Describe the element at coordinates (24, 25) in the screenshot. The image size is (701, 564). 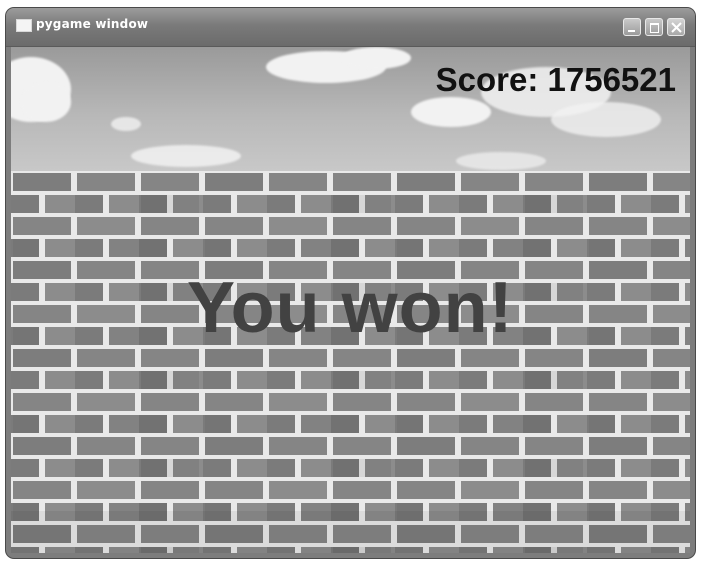
I see `app-icon` at that location.